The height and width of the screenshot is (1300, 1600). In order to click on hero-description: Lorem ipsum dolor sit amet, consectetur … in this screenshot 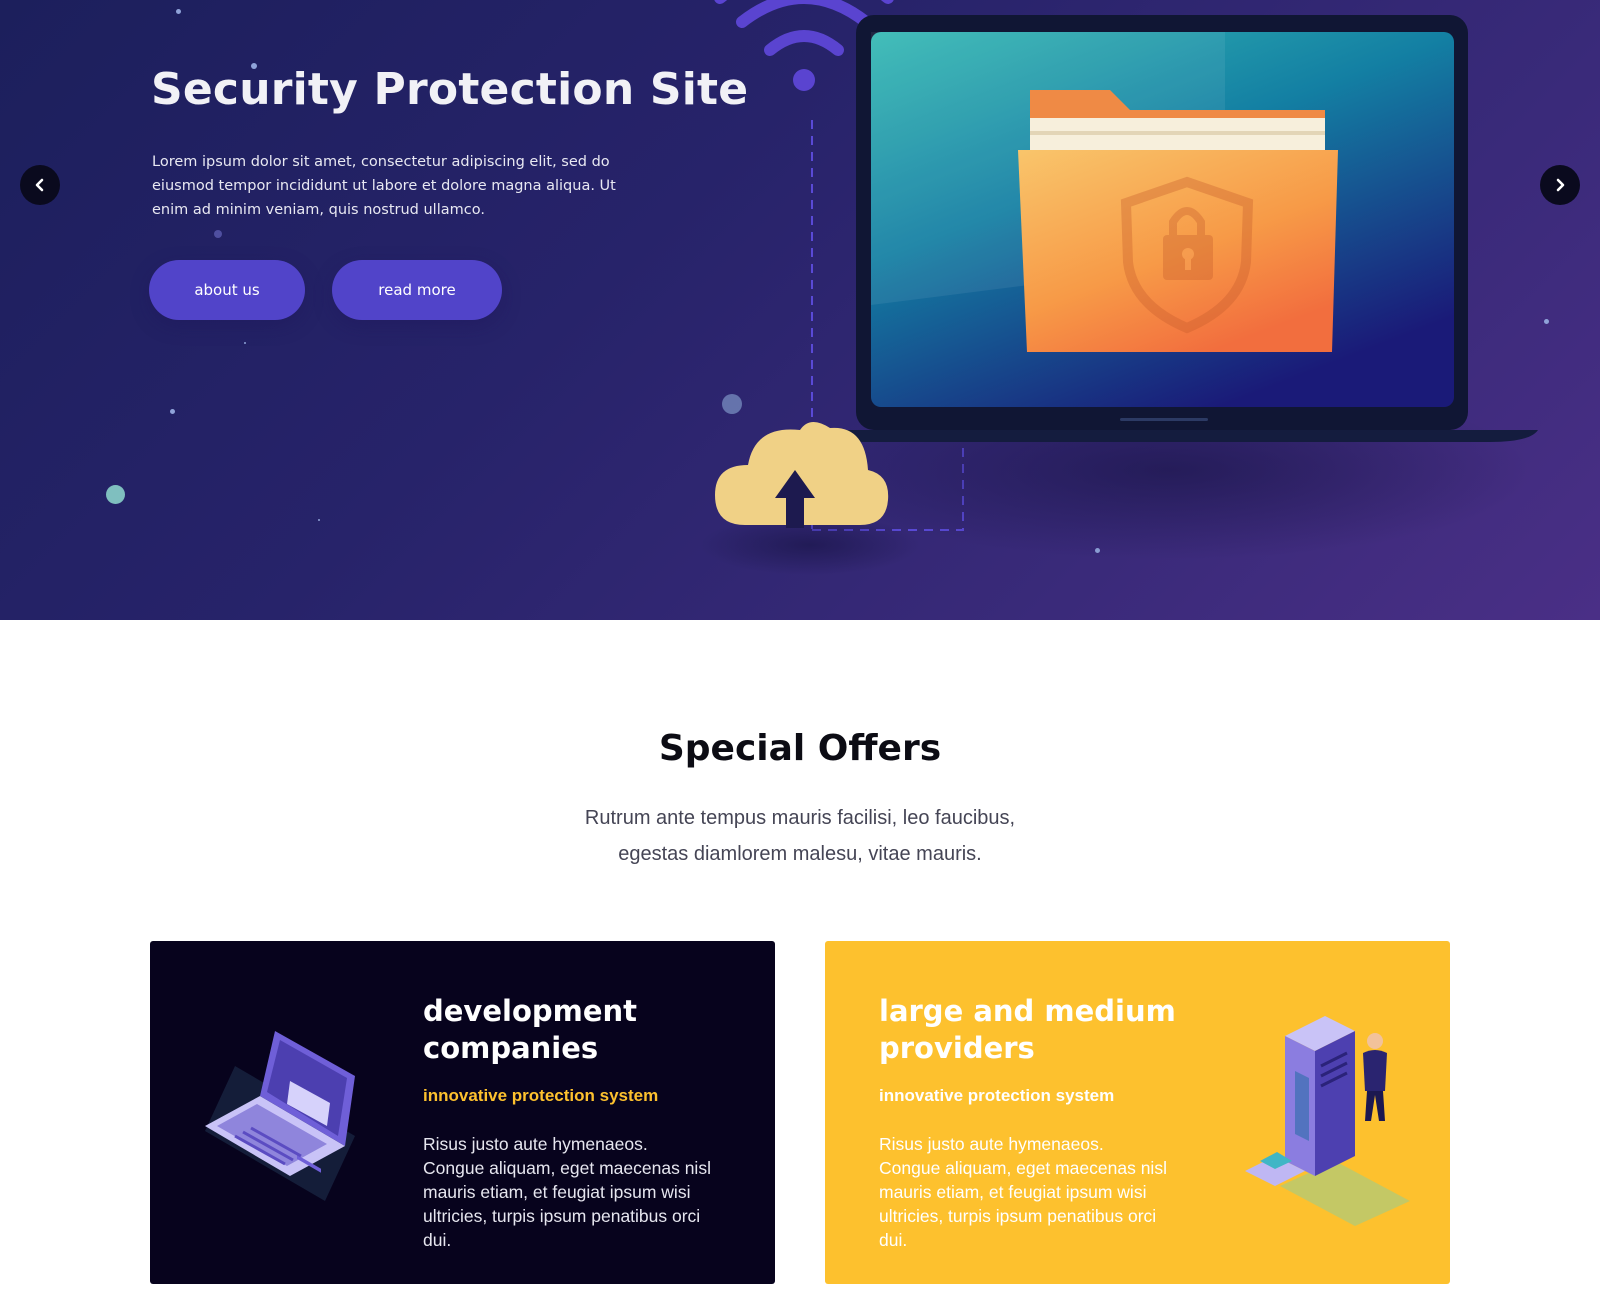, I will do `click(384, 186)`.